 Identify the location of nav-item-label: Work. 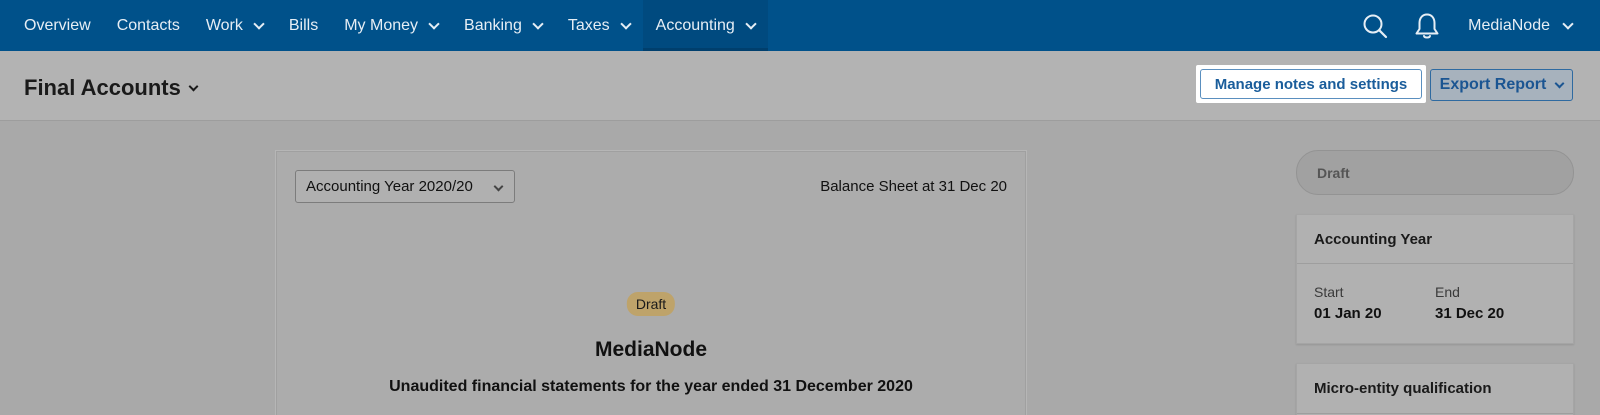
(224, 25).